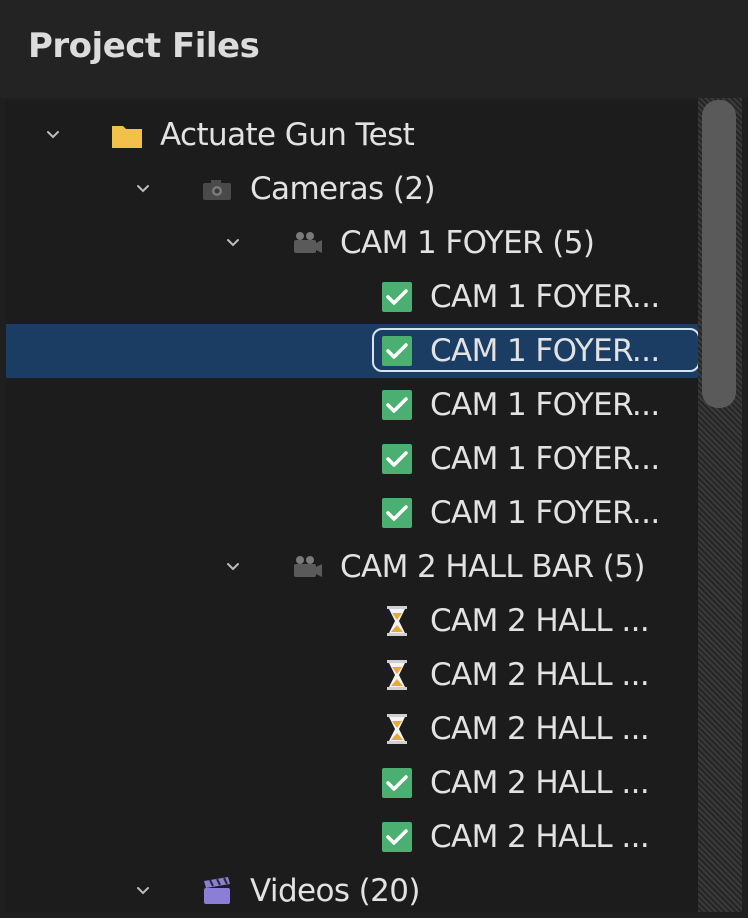 The height and width of the screenshot is (918, 748). Describe the element at coordinates (127, 135) in the screenshot. I see `folder-icon` at that location.